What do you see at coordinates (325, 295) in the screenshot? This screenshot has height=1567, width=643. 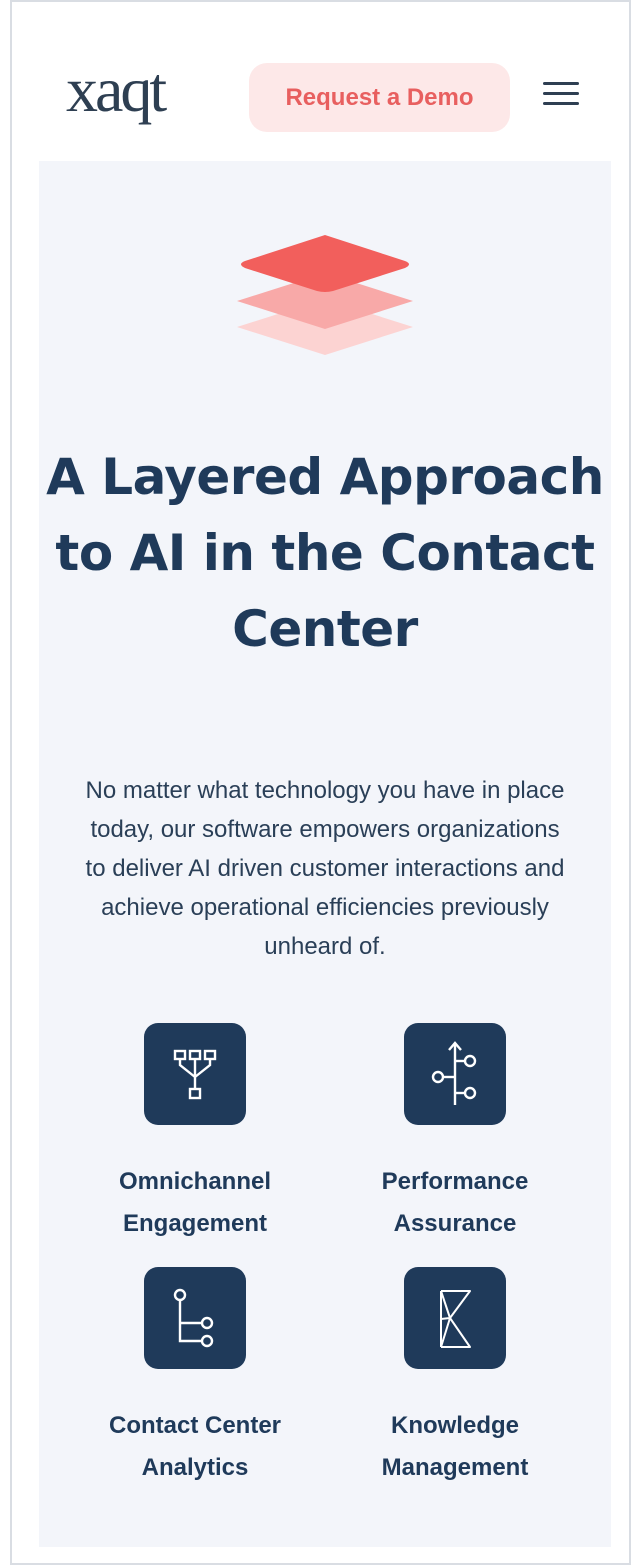 I see `layers-icon` at bounding box center [325, 295].